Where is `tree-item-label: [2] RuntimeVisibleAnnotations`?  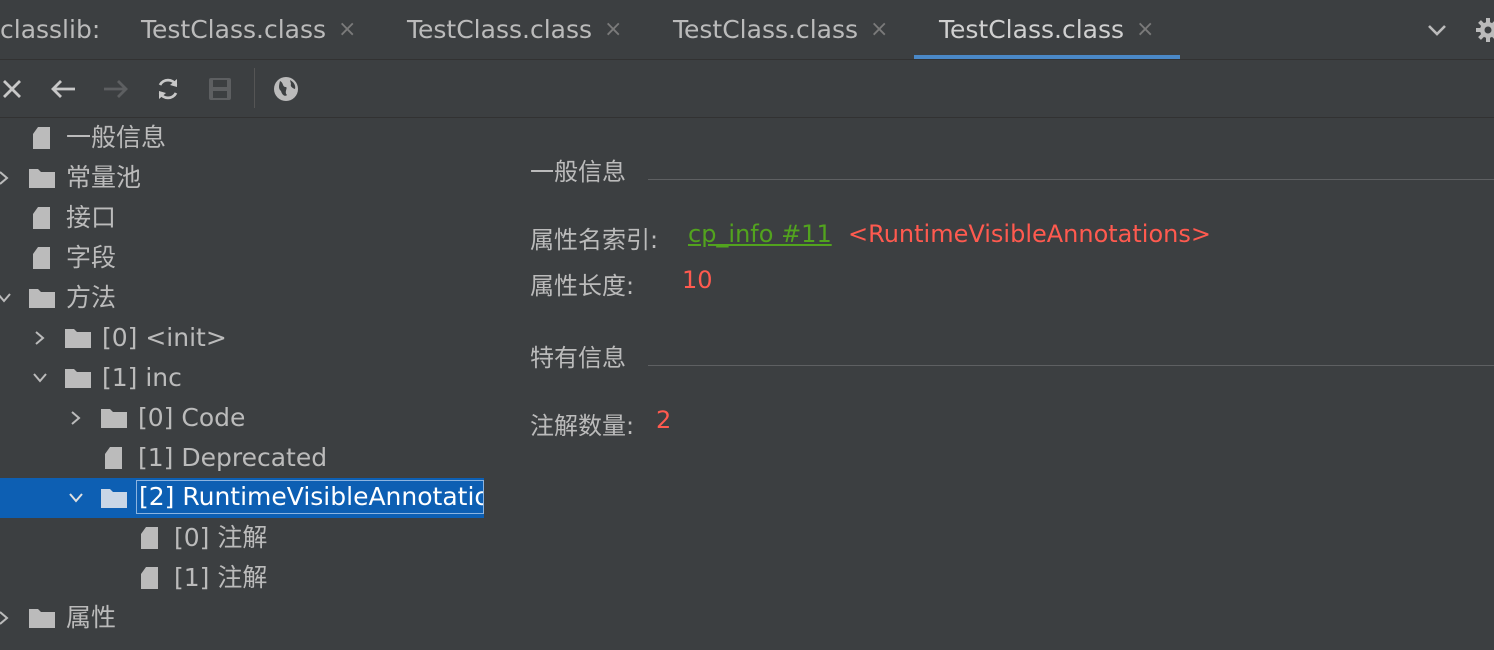
tree-item-label: [2] RuntimeVisibleAnnotations is located at coordinates (310, 497).